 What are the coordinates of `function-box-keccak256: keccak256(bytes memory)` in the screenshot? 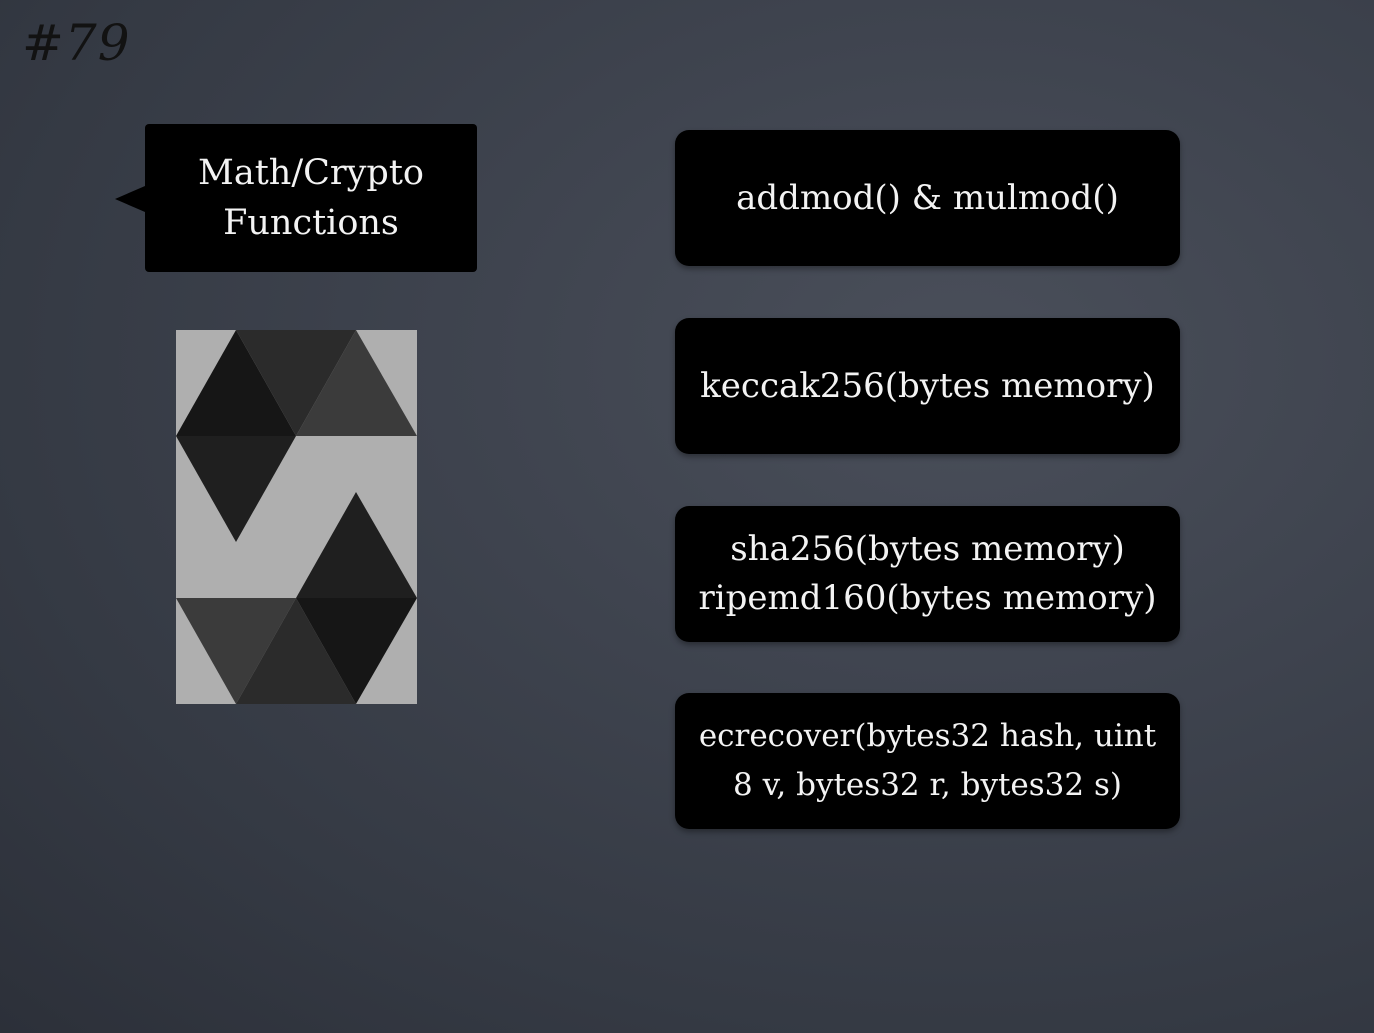 It's located at (927, 386).